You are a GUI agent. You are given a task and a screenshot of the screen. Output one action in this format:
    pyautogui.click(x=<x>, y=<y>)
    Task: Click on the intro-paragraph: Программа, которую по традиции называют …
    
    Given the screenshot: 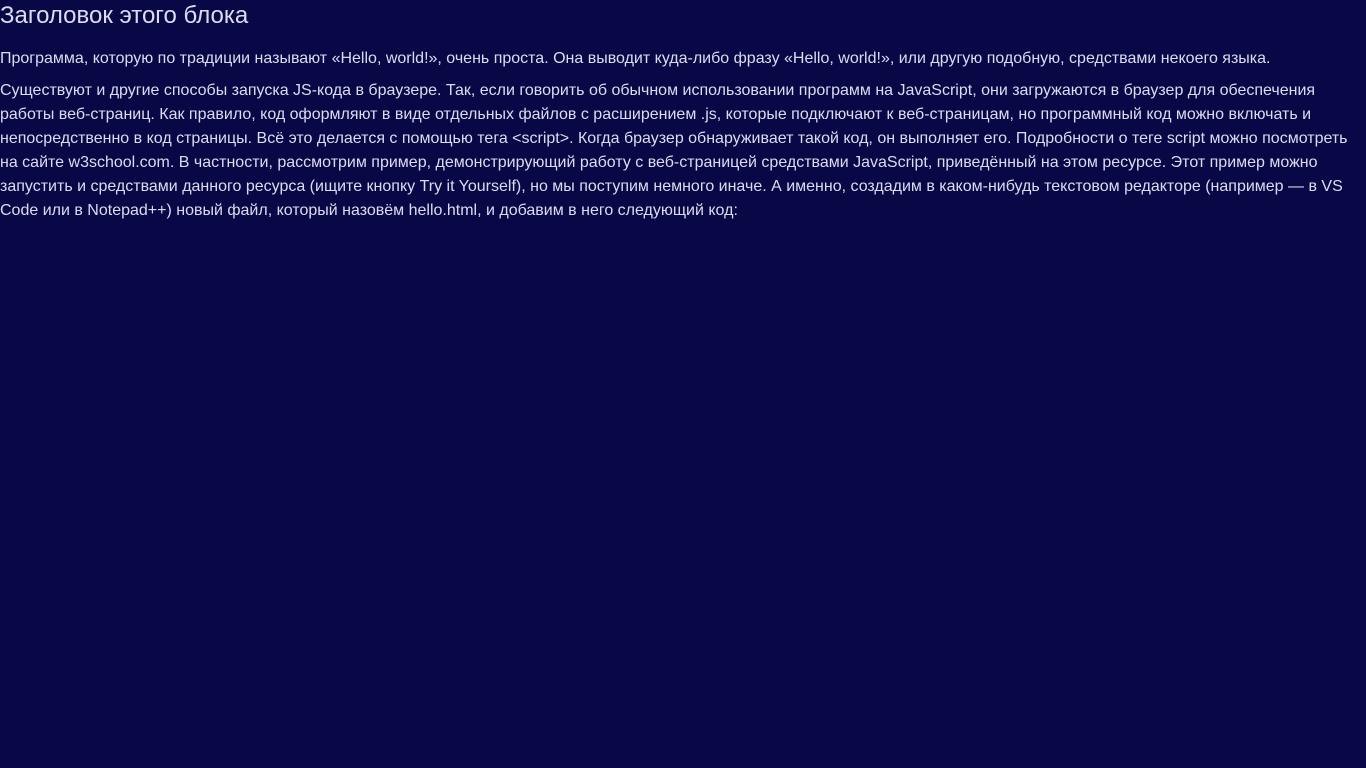 What is the action you would take?
    pyautogui.click(x=635, y=58)
    